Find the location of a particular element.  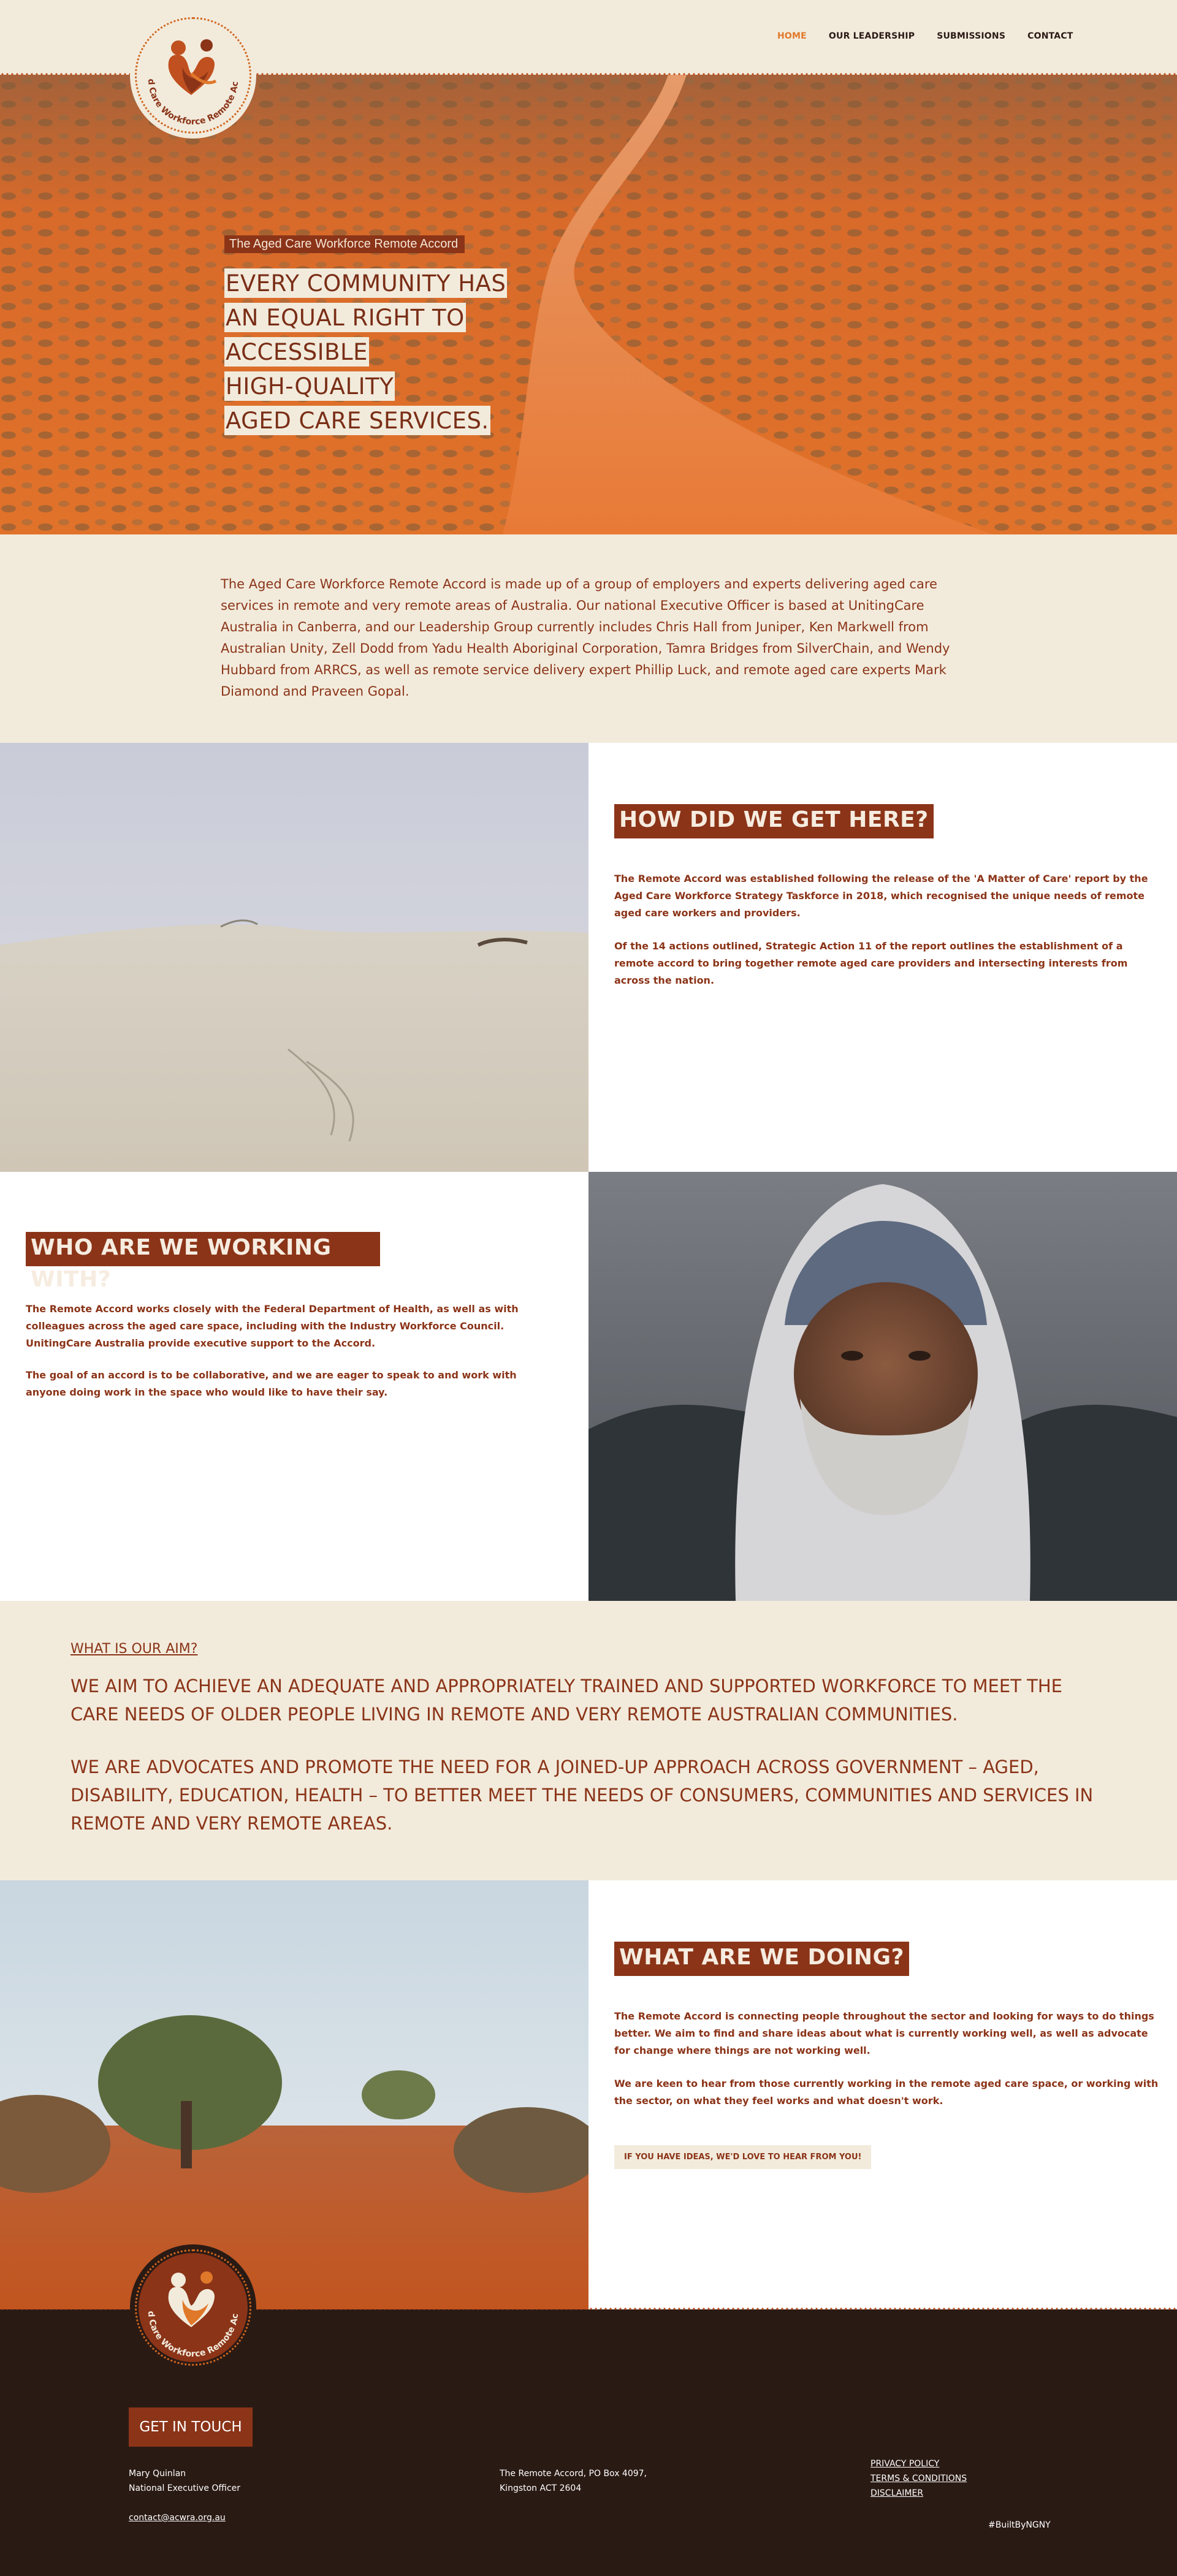

footer-logo: Aged Care Workforce Remote Accord is located at coordinates (193, 2307).